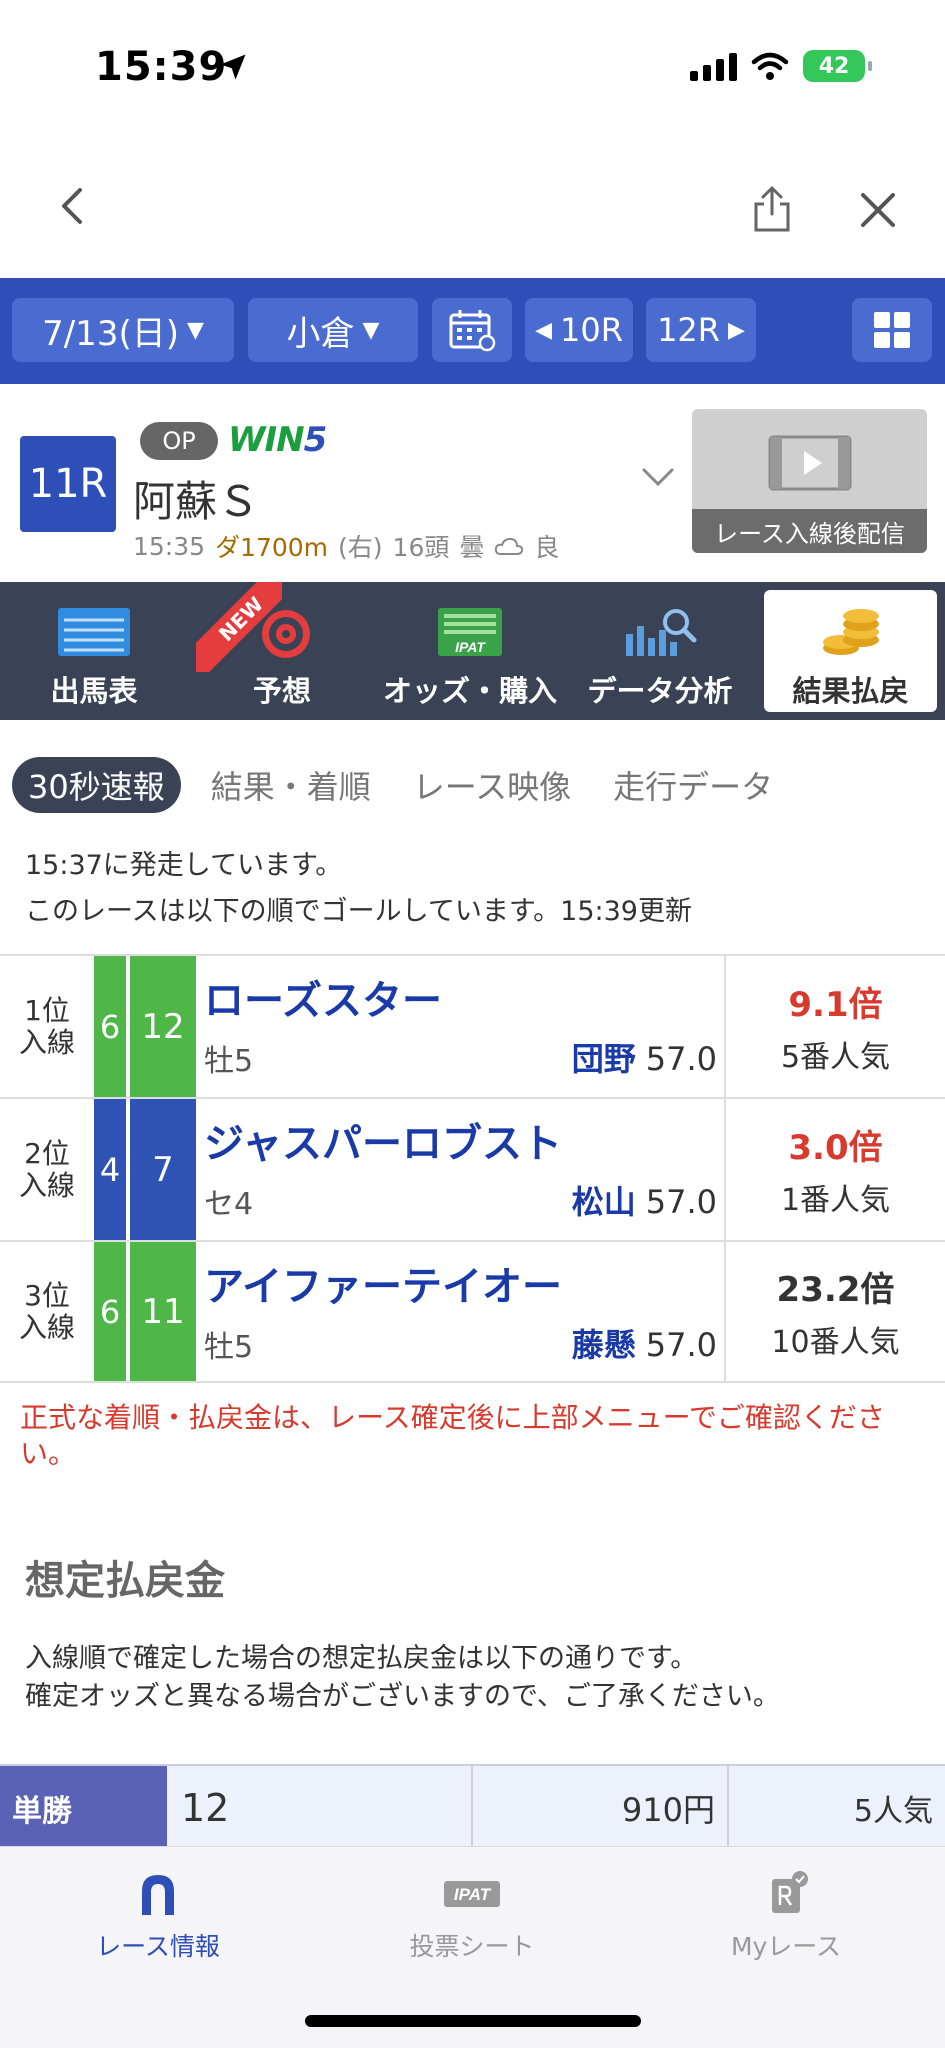 The image size is (945, 2048). Describe the element at coordinates (786, 1916) in the screenshot. I see `tab-my-race: Myレース` at that location.